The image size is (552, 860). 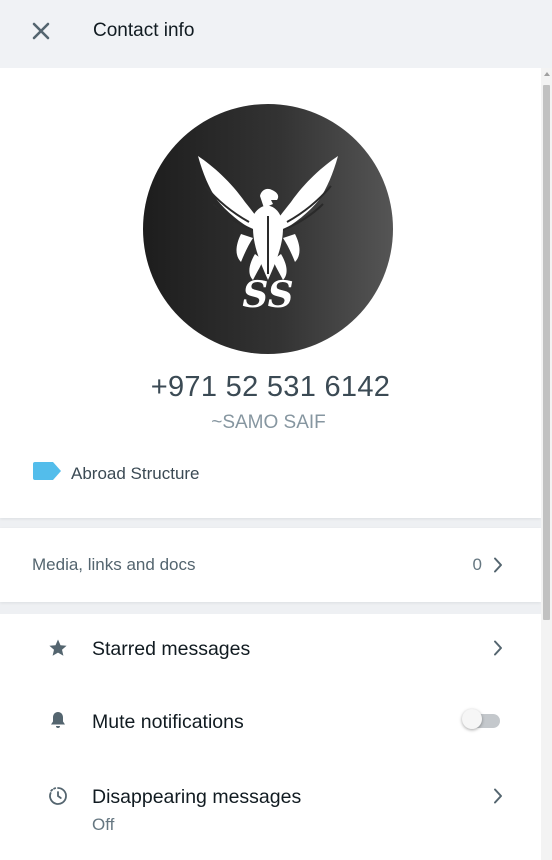 I want to click on bell-icon, so click(x=58, y=720).